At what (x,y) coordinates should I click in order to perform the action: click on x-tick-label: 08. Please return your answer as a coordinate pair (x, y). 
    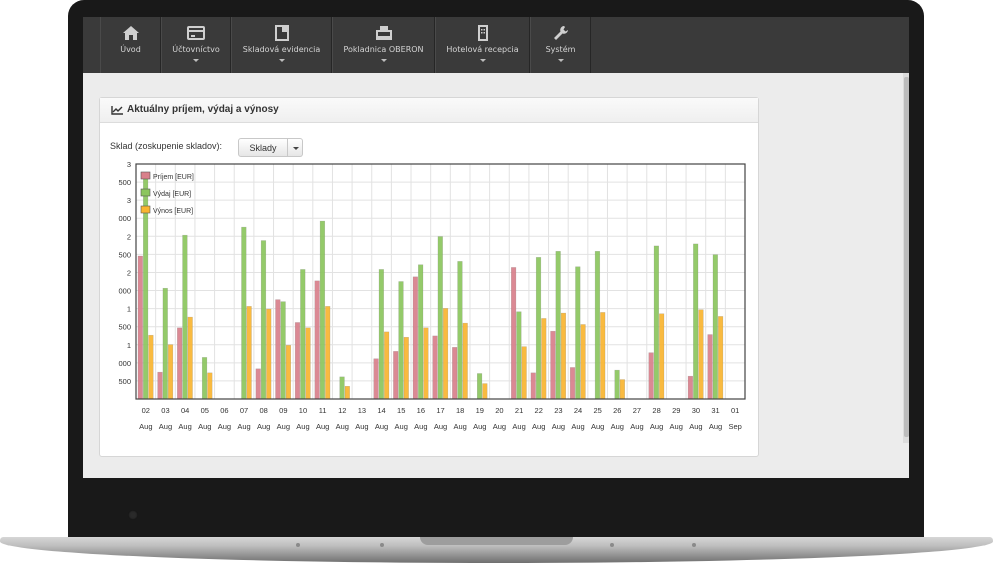
    Looking at the image, I should click on (264, 410).